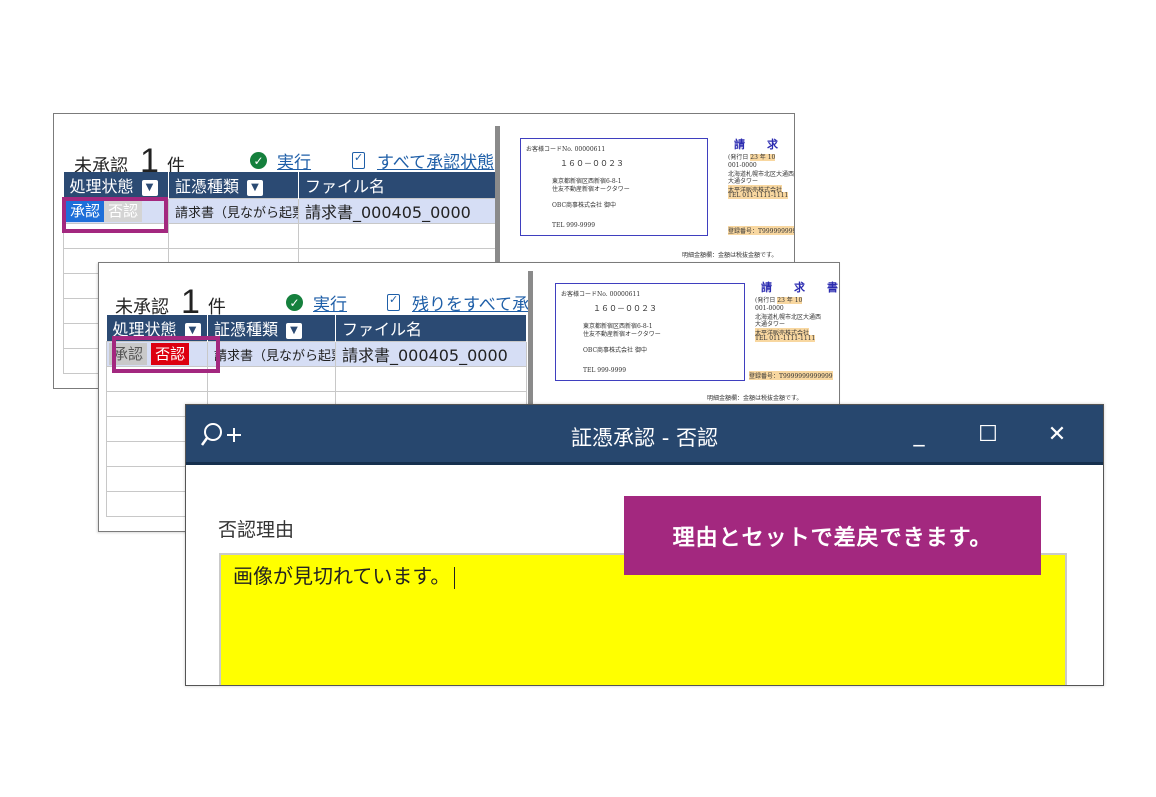  I want to click on reason-text: 画像が見切れています。, so click(342, 576).